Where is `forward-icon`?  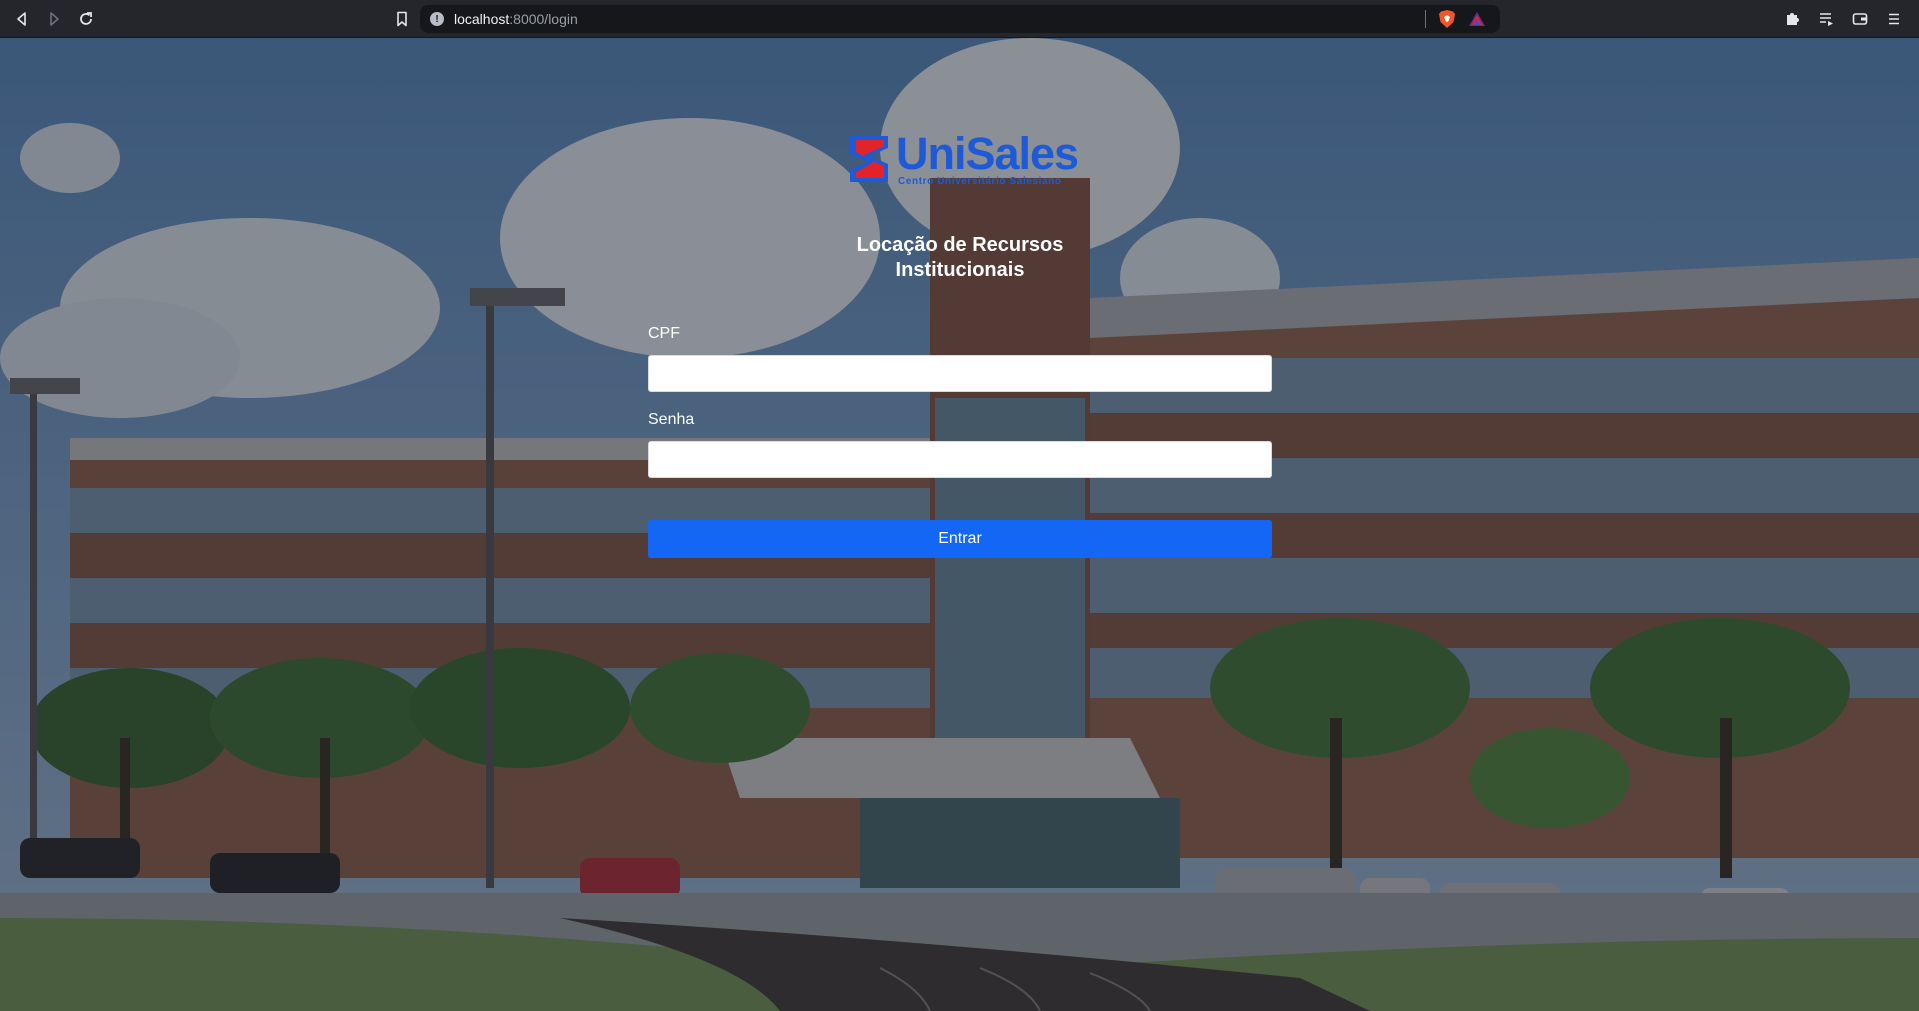
forward-icon is located at coordinates (54, 18).